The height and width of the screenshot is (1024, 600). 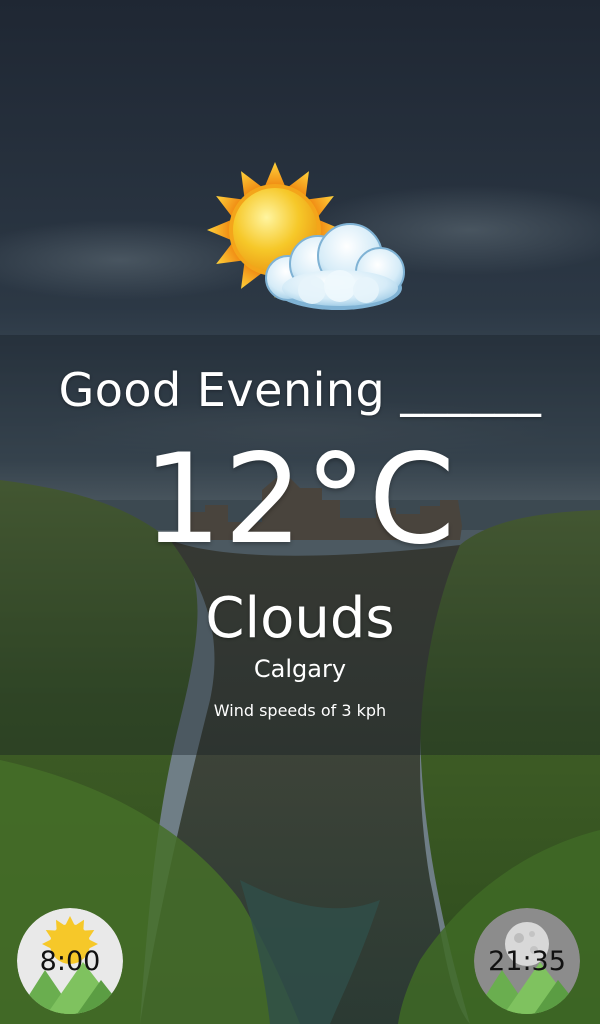 I want to click on weather-condition: Clouds, so click(x=300, y=618).